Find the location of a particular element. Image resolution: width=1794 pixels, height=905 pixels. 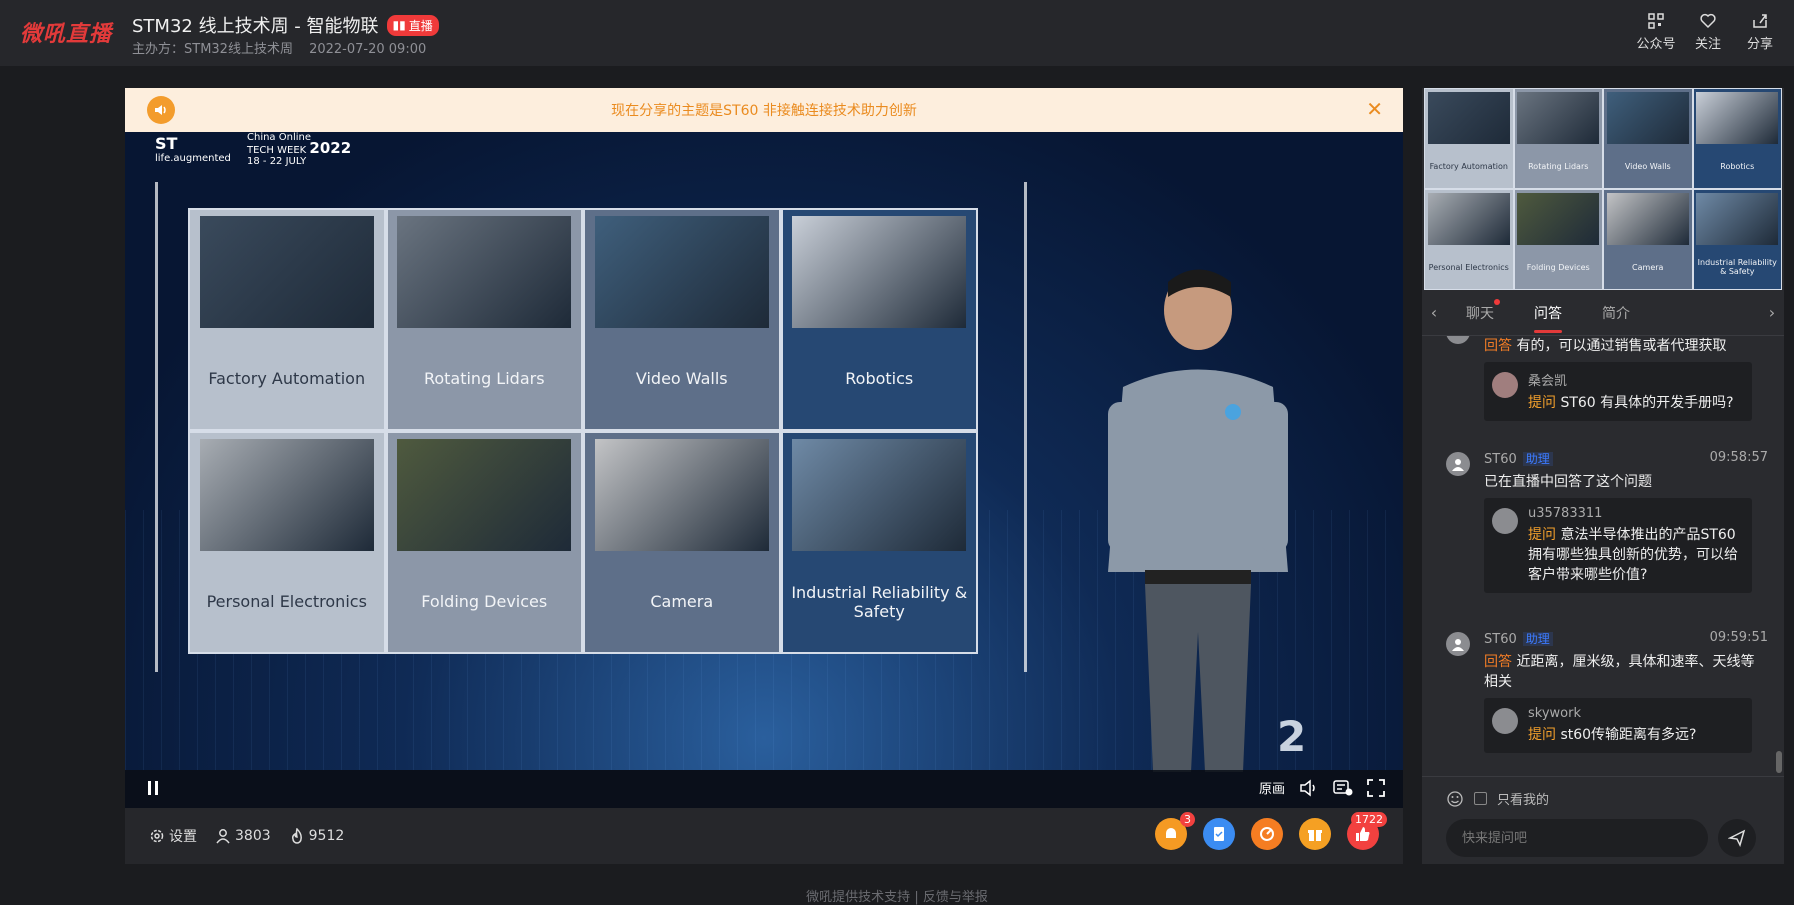

survey-button is located at coordinates (1219, 834).